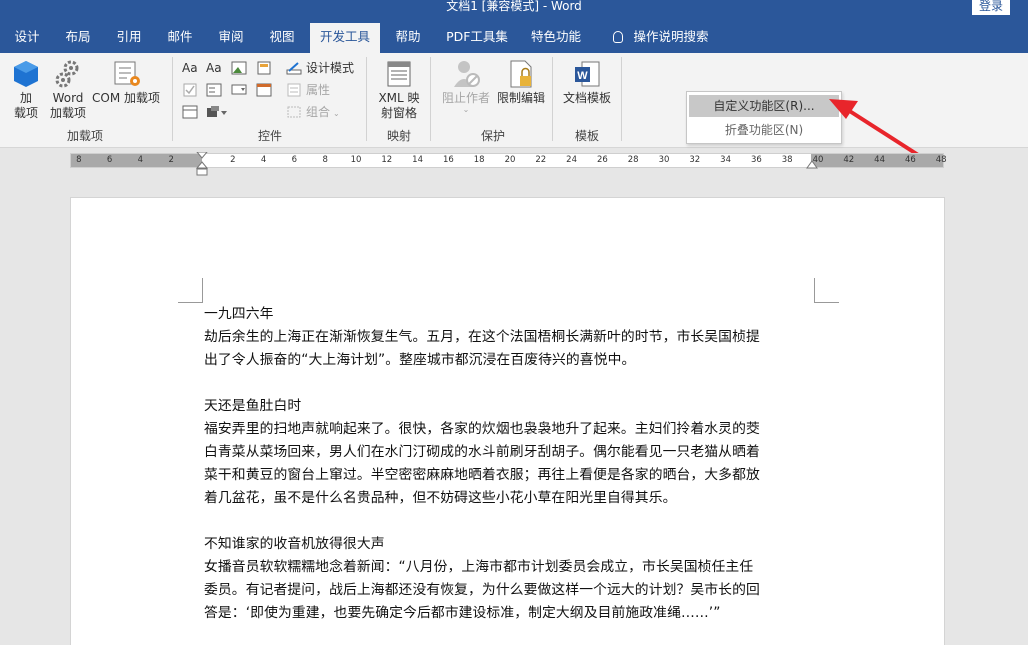  I want to click on restrict-editing-button: 限制编辑, so click(521, 82).